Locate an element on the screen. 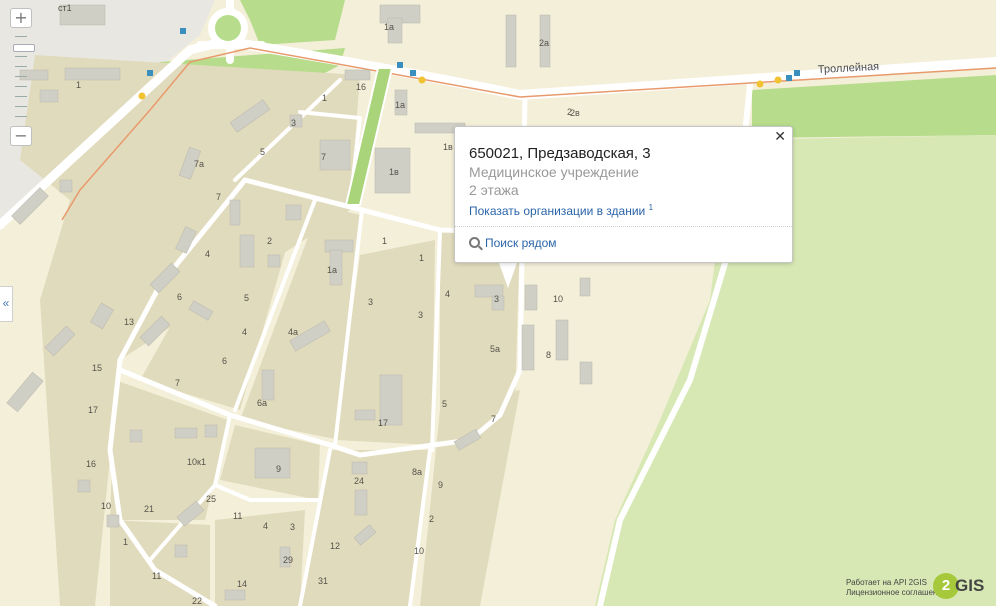 Image resolution: width=996 pixels, height=606 pixels. building-number: 14 is located at coordinates (242, 584).